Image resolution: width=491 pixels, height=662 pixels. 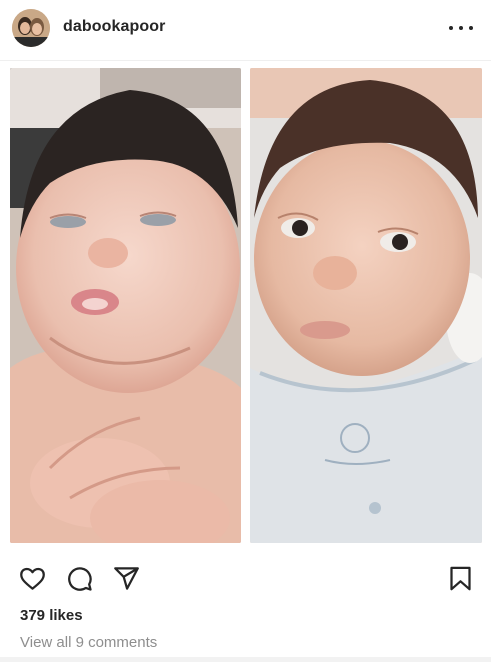 I want to click on post-actions, so click(x=245, y=579).